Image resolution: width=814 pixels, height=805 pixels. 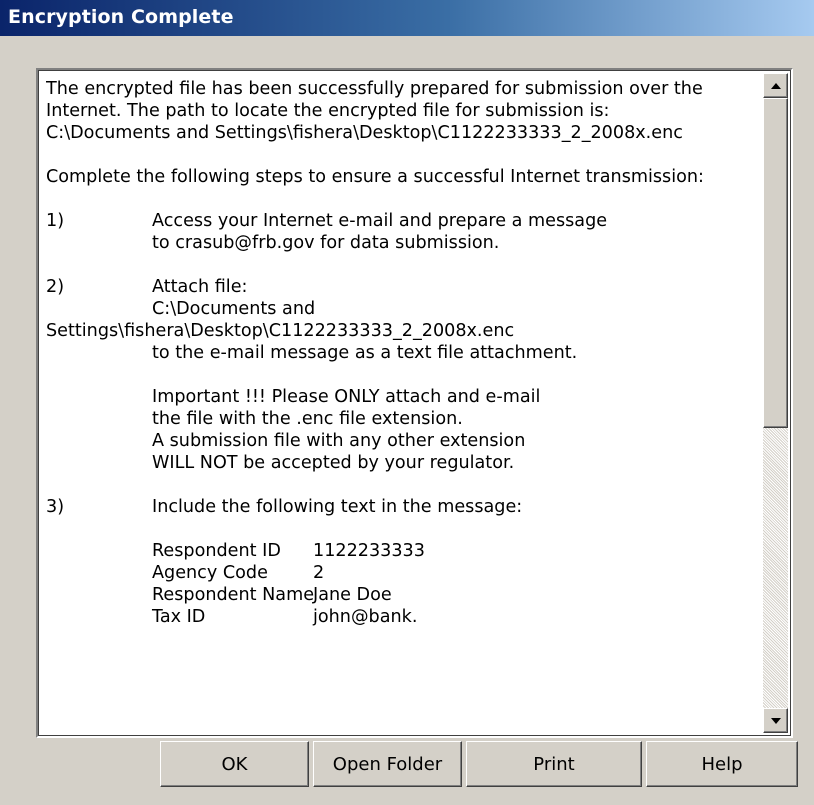 I want to click on scroll-up-button, so click(x=775, y=85).